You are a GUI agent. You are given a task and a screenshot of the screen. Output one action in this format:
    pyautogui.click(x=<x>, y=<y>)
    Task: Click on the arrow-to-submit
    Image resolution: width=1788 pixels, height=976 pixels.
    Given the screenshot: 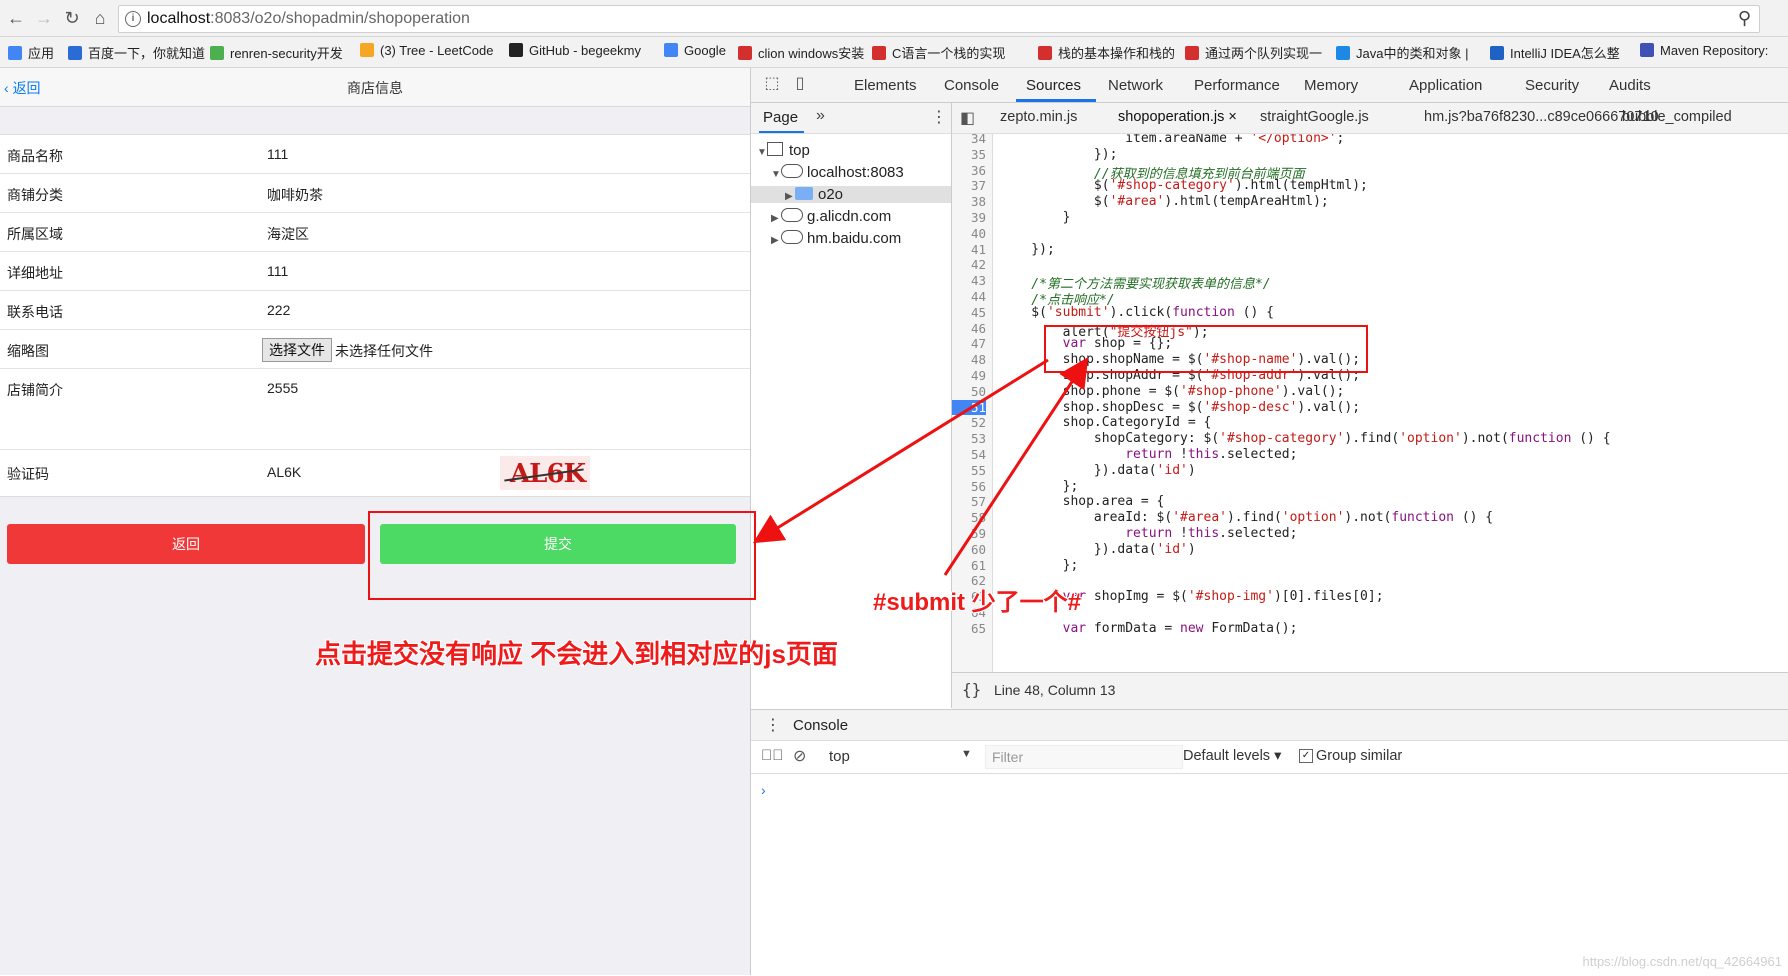 What is the action you would take?
    pyautogui.click(x=900, y=451)
    